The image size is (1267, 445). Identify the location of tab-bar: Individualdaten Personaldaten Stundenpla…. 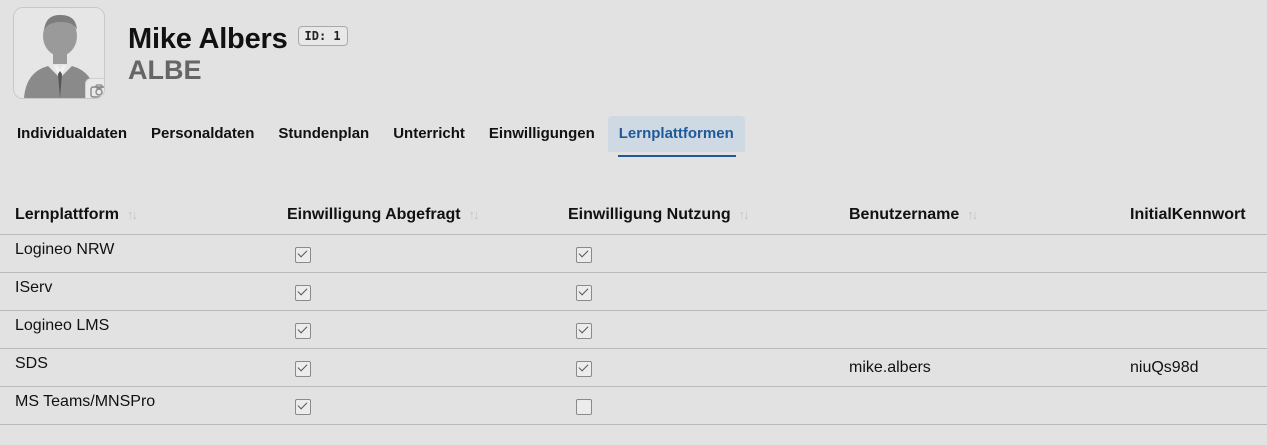
(376, 136).